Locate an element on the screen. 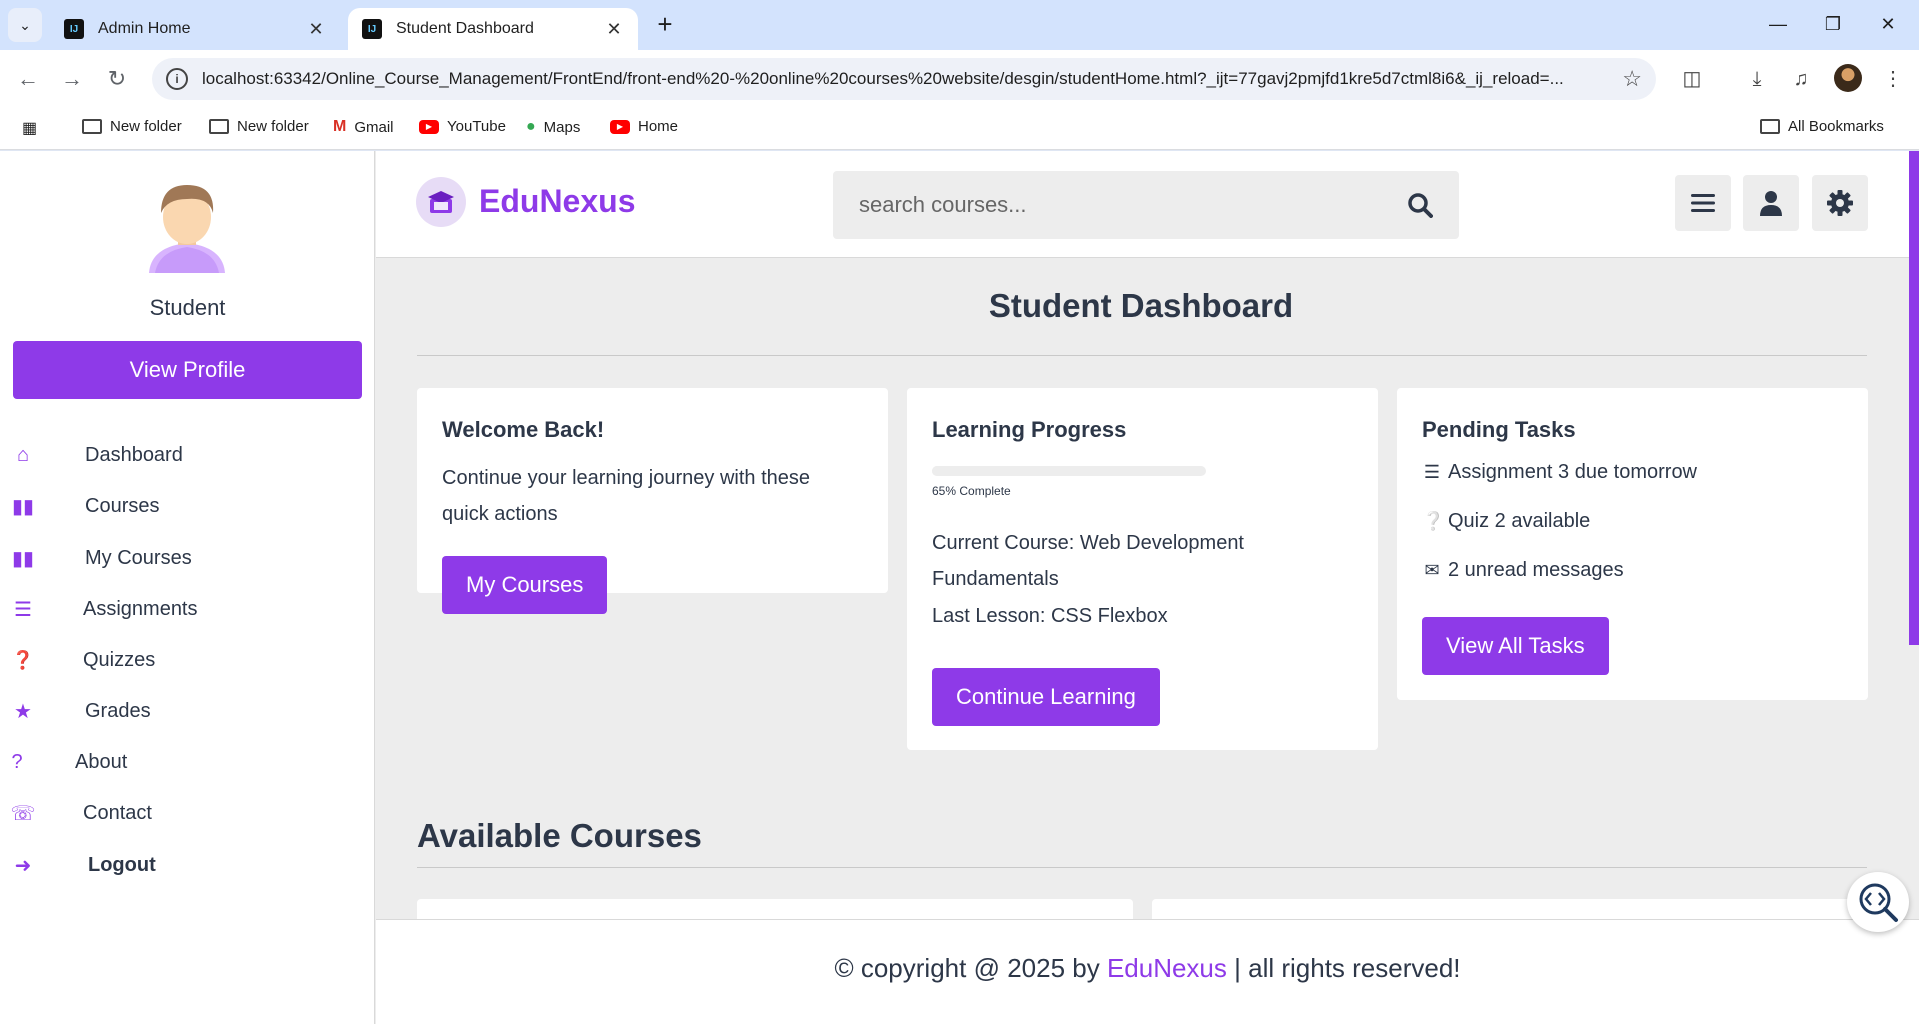 This screenshot has width=1919, height=1024. divider is located at coordinates (1142, 355).